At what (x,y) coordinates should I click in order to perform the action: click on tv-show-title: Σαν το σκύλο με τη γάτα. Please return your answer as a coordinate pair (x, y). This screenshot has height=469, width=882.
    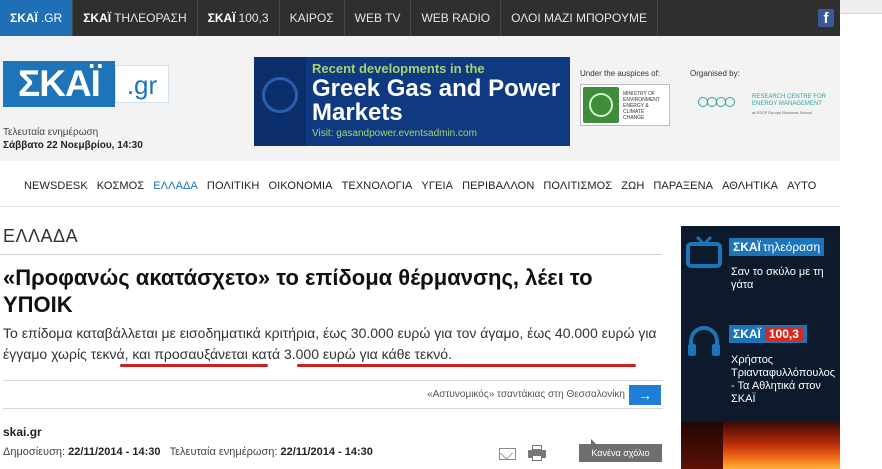
    Looking at the image, I should click on (777, 278).